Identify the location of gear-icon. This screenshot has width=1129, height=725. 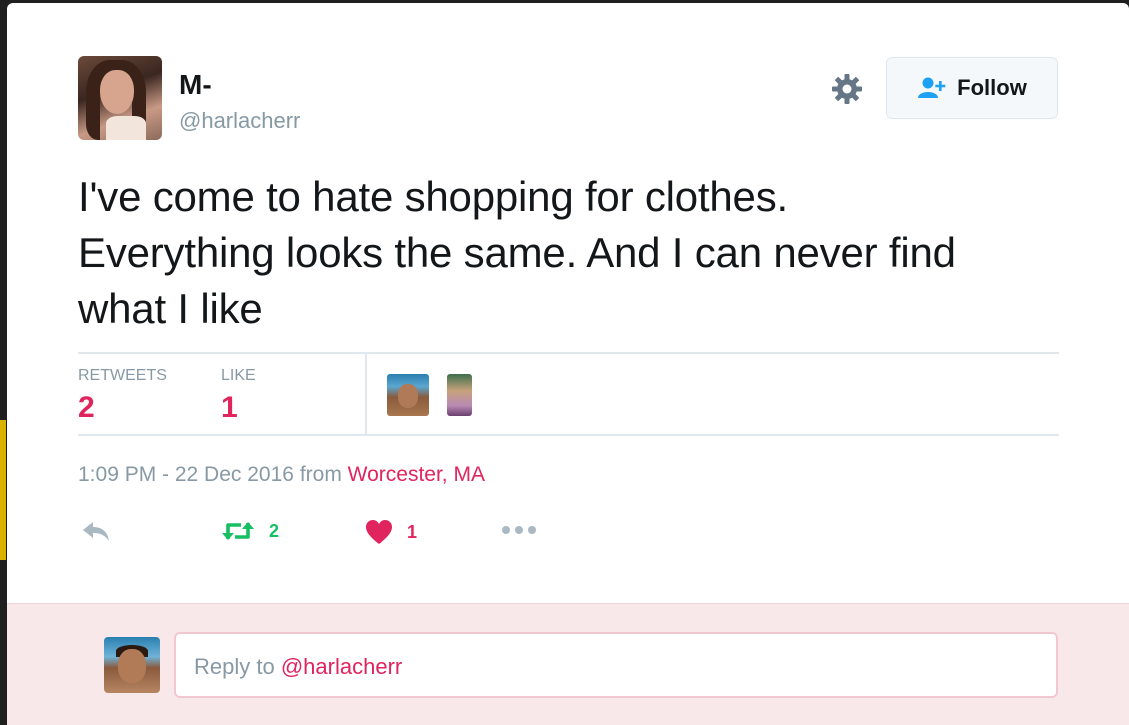
(847, 89).